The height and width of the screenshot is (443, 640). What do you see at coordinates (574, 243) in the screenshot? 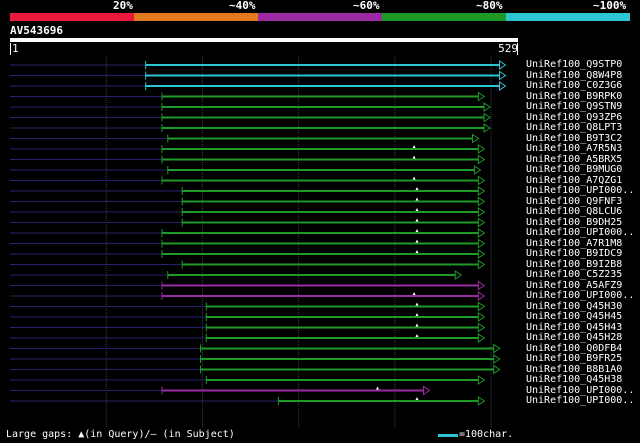
I see `hit-label: UniRef100_A7R1M8` at bounding box center [574, 243].